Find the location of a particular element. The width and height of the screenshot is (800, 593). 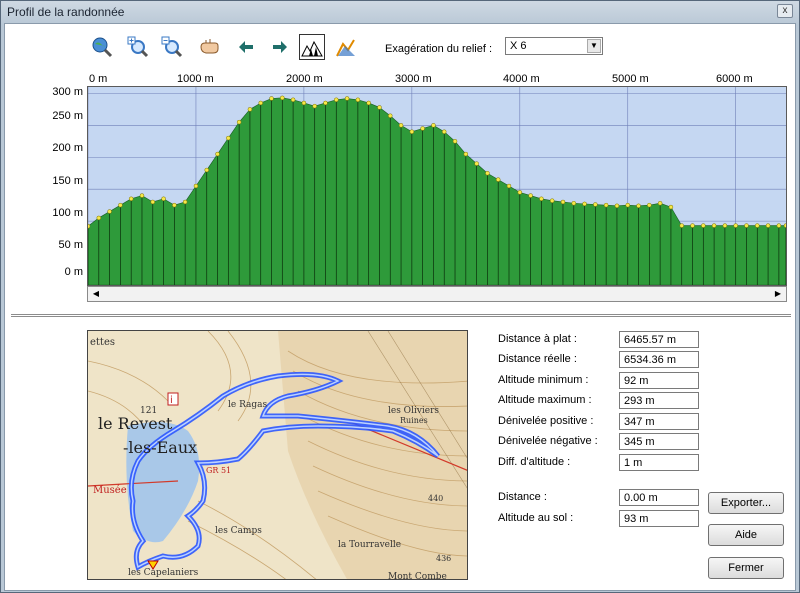

profile-view-button is located at coordinates (312, 47).